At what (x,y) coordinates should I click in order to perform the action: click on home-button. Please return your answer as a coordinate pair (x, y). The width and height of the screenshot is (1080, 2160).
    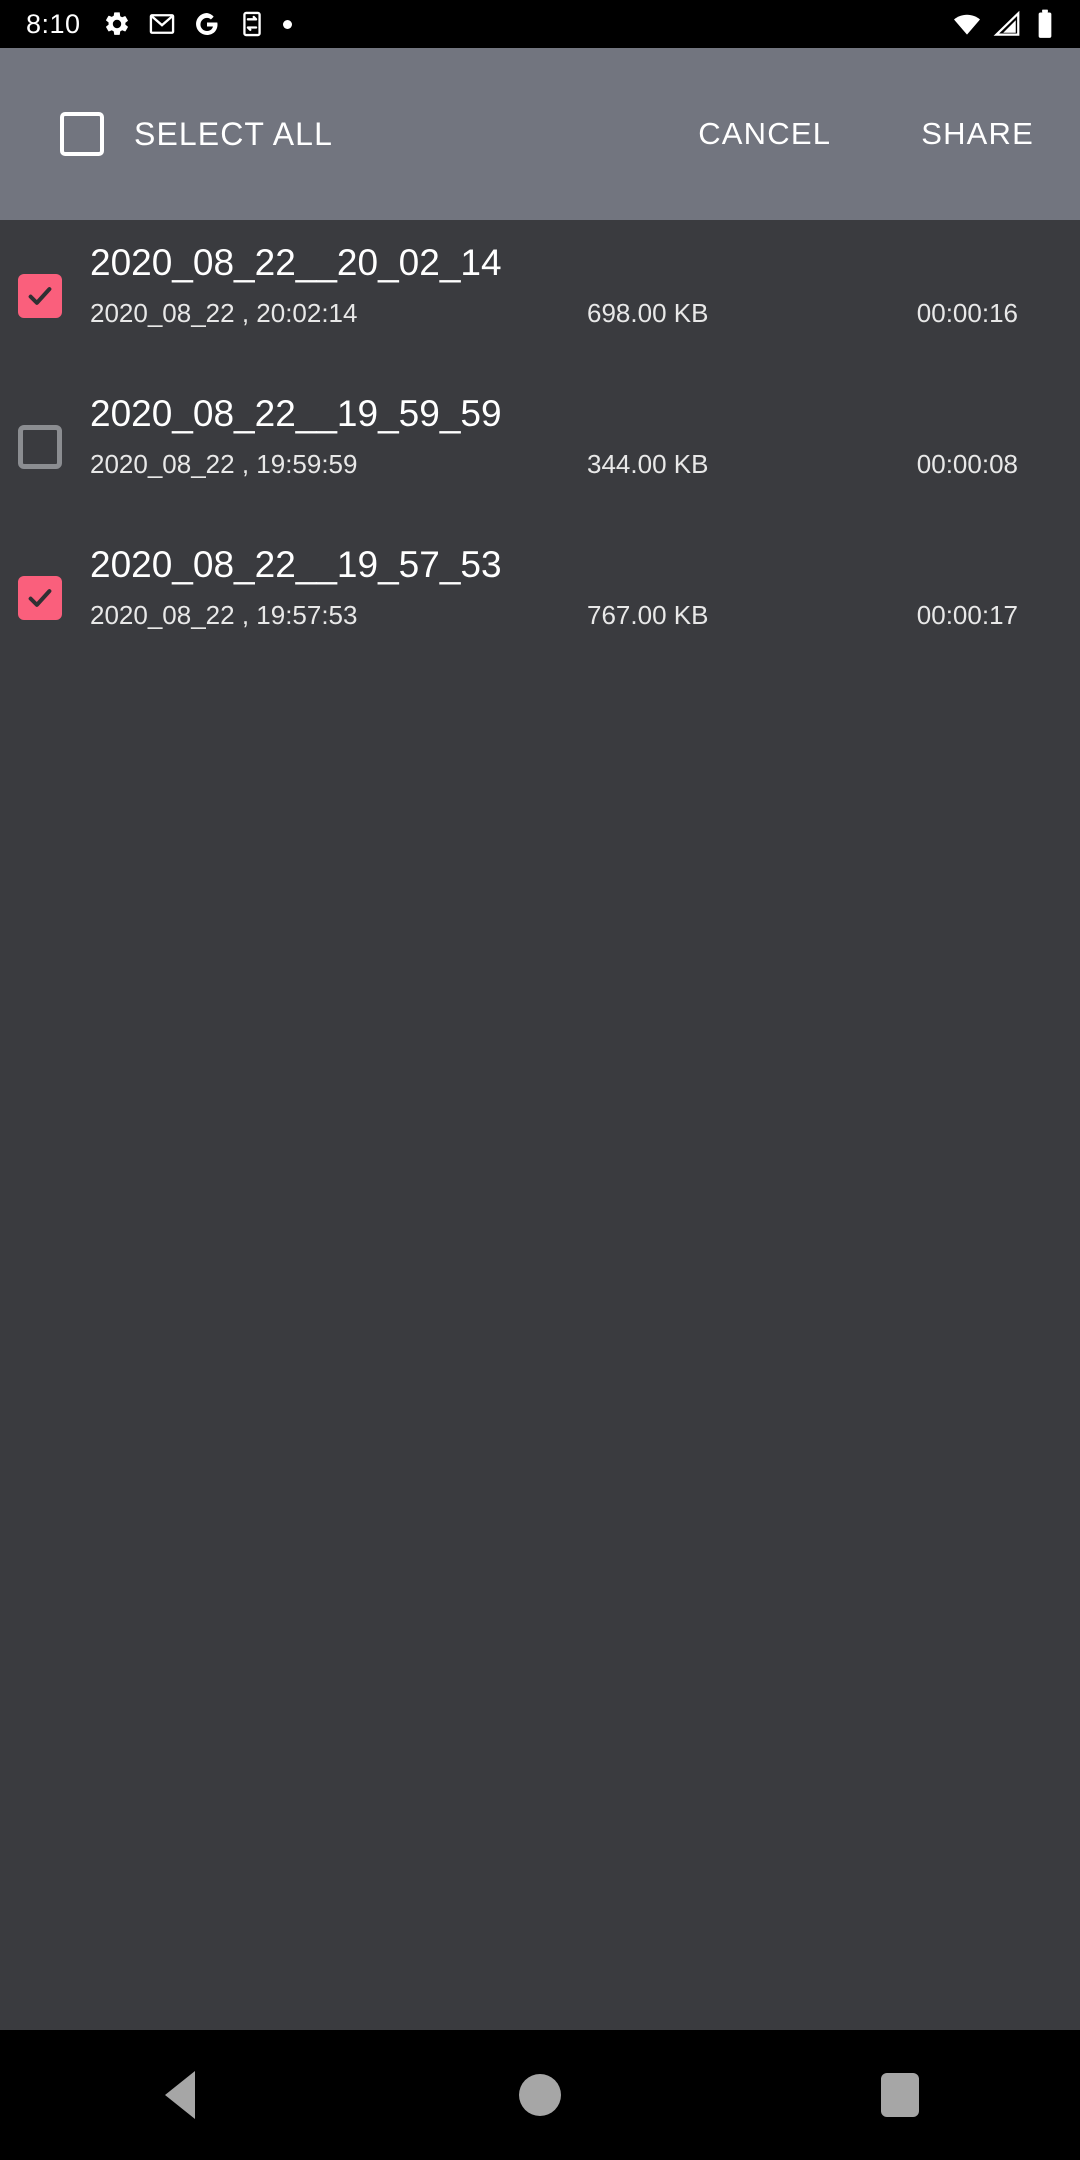
    Looking at the image, I should click on (540, 2095).